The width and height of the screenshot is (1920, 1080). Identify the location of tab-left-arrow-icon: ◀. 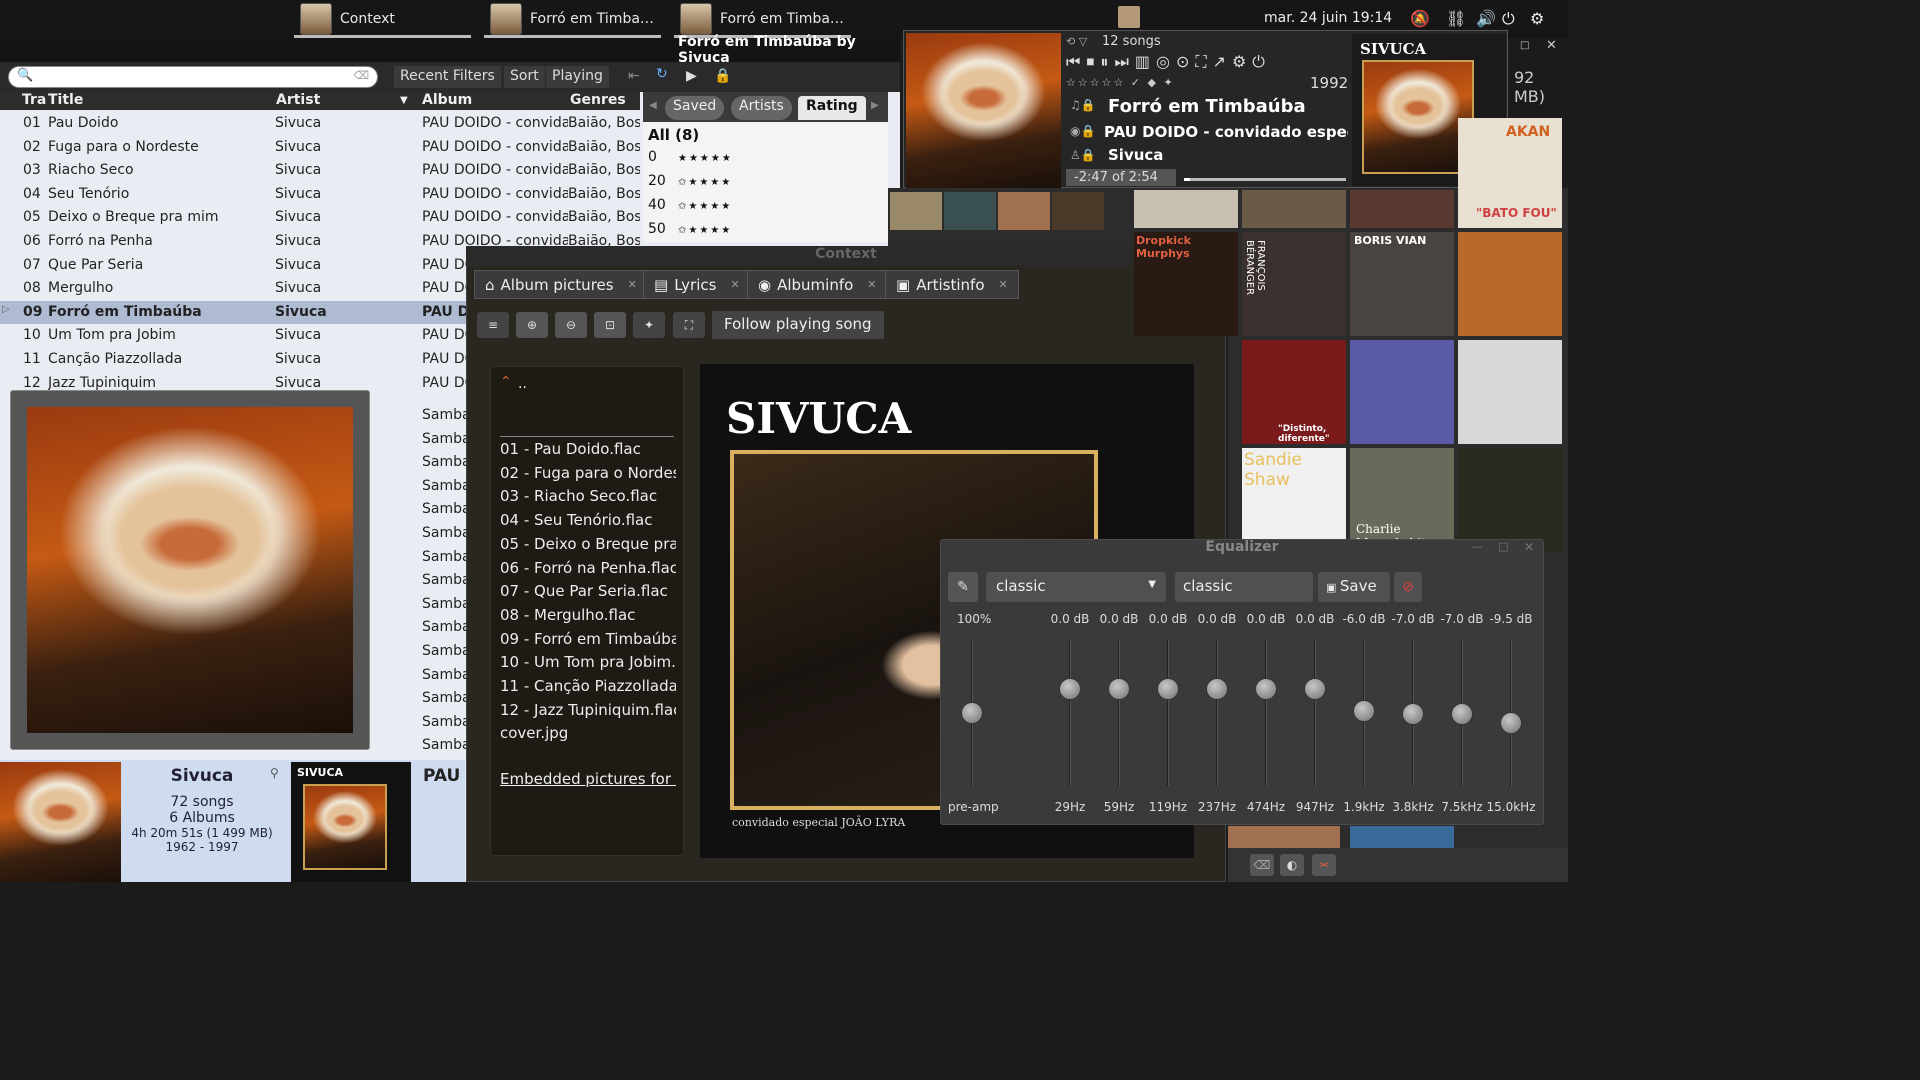
(653, 105).